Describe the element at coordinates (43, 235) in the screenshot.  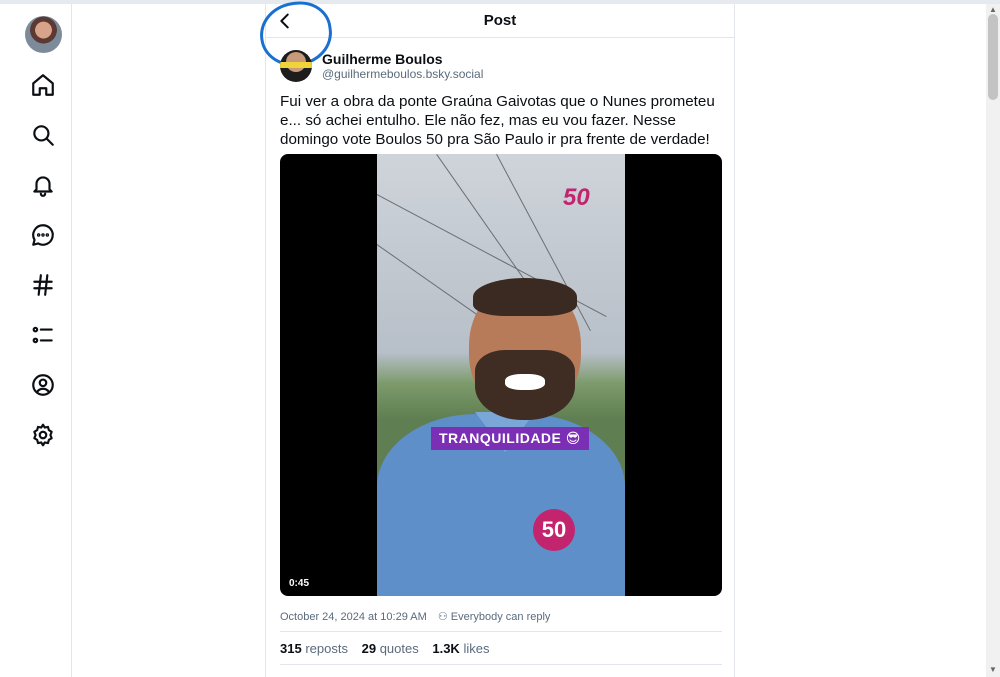
I see `chat-icon` at that location.